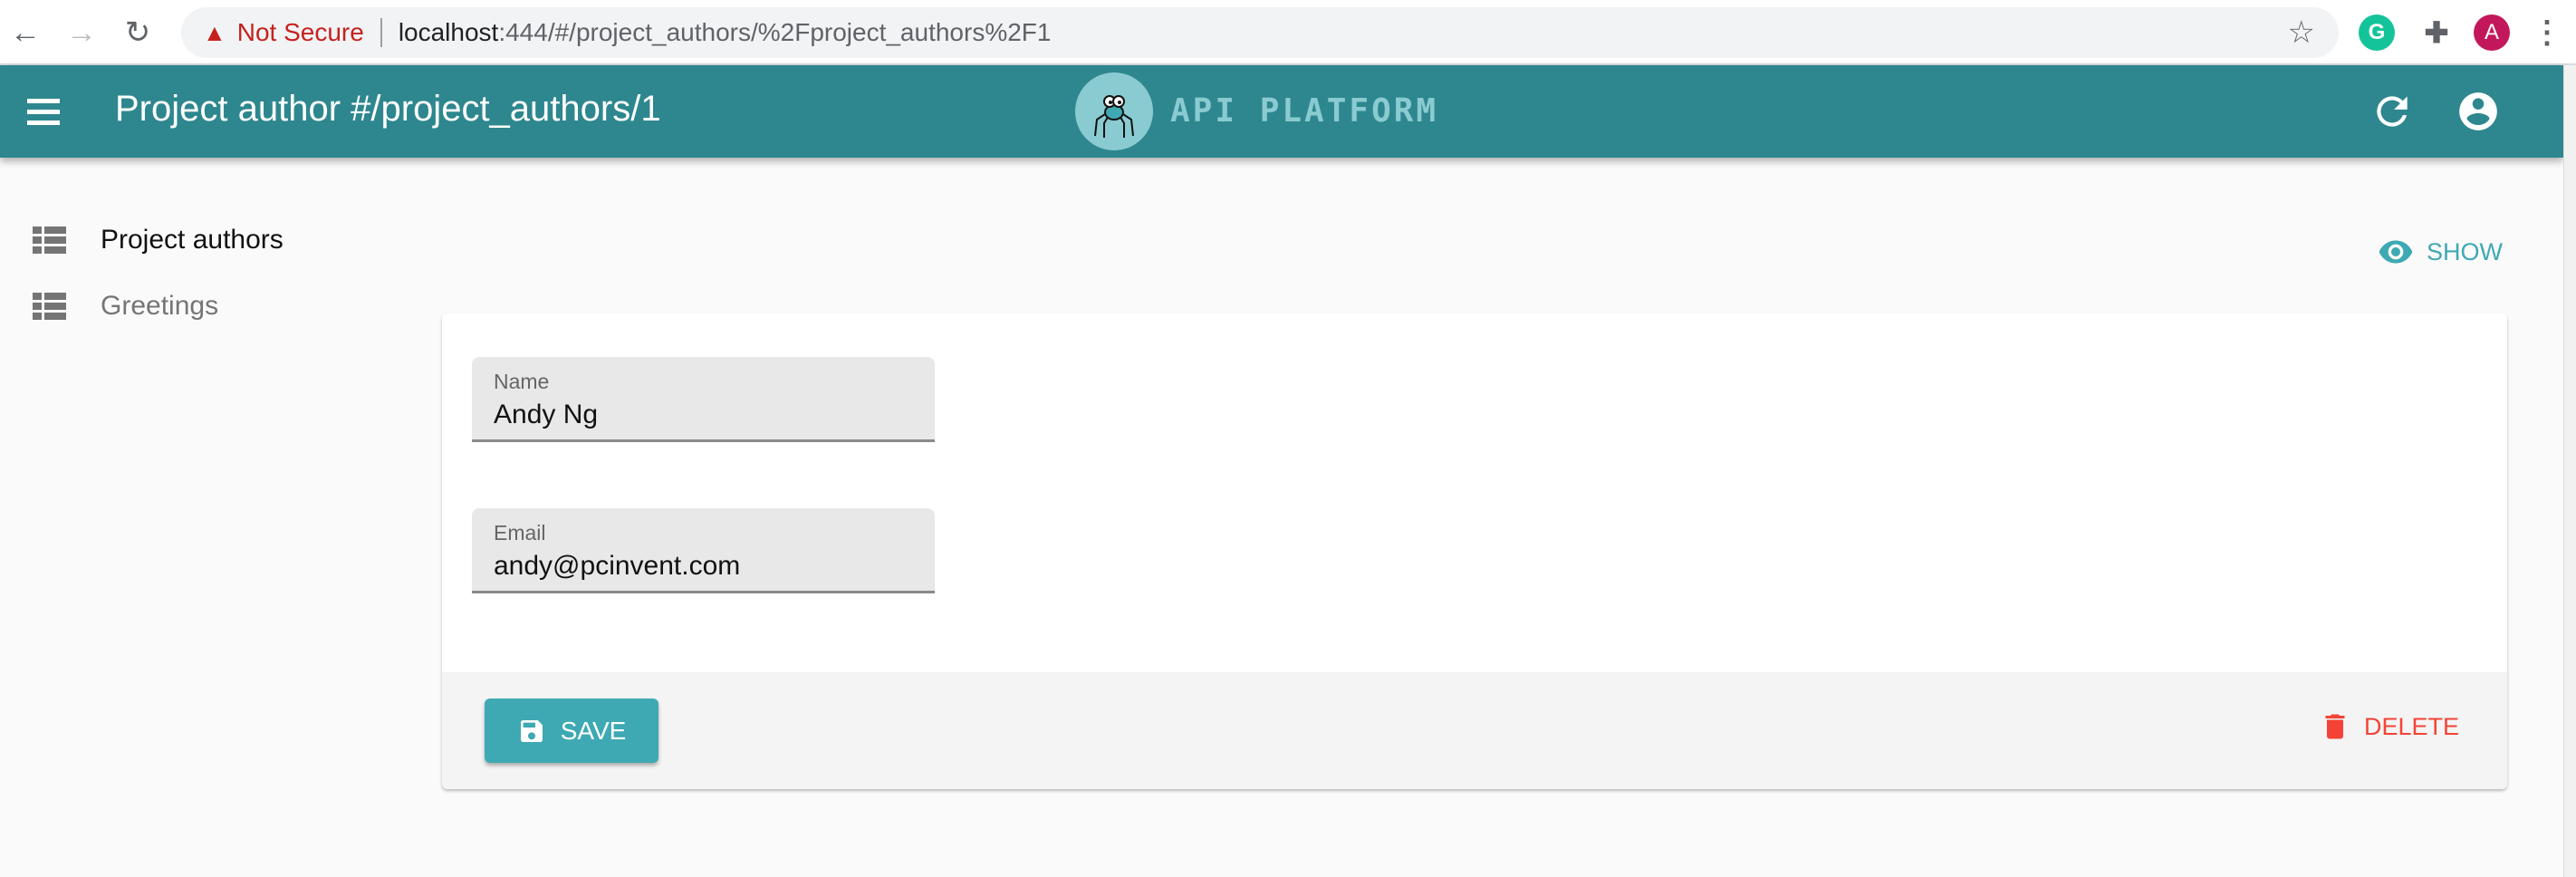  I want to click on page-scrollbar, so click(2569, 471).